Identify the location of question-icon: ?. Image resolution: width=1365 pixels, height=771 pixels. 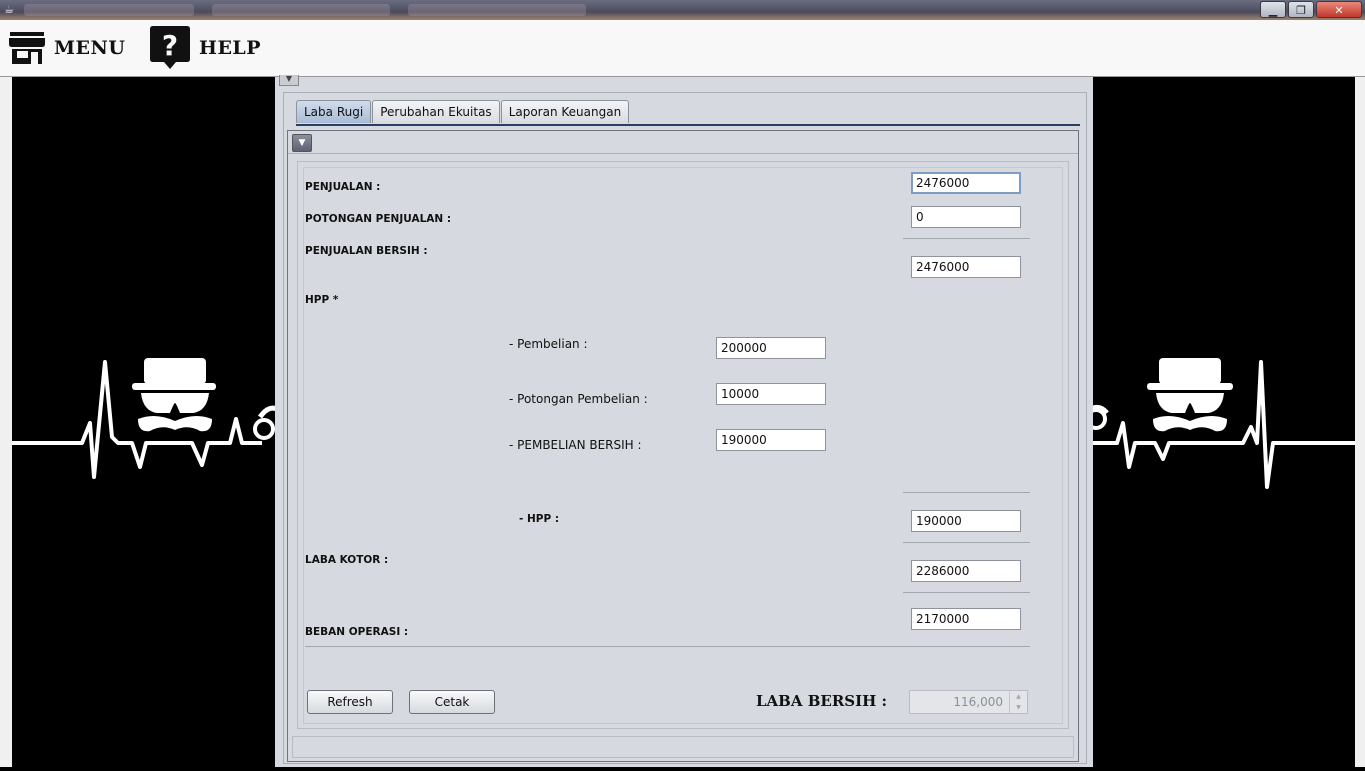
(170, 48).